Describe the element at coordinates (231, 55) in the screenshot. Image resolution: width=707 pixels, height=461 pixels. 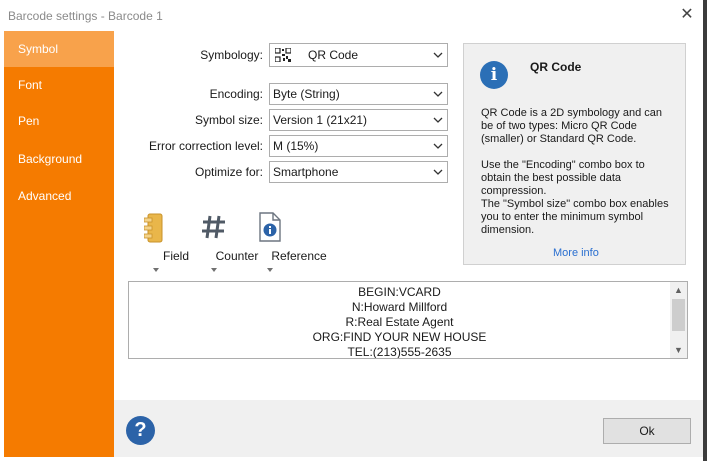
I see `symbology-label: Symbology:` at that location.